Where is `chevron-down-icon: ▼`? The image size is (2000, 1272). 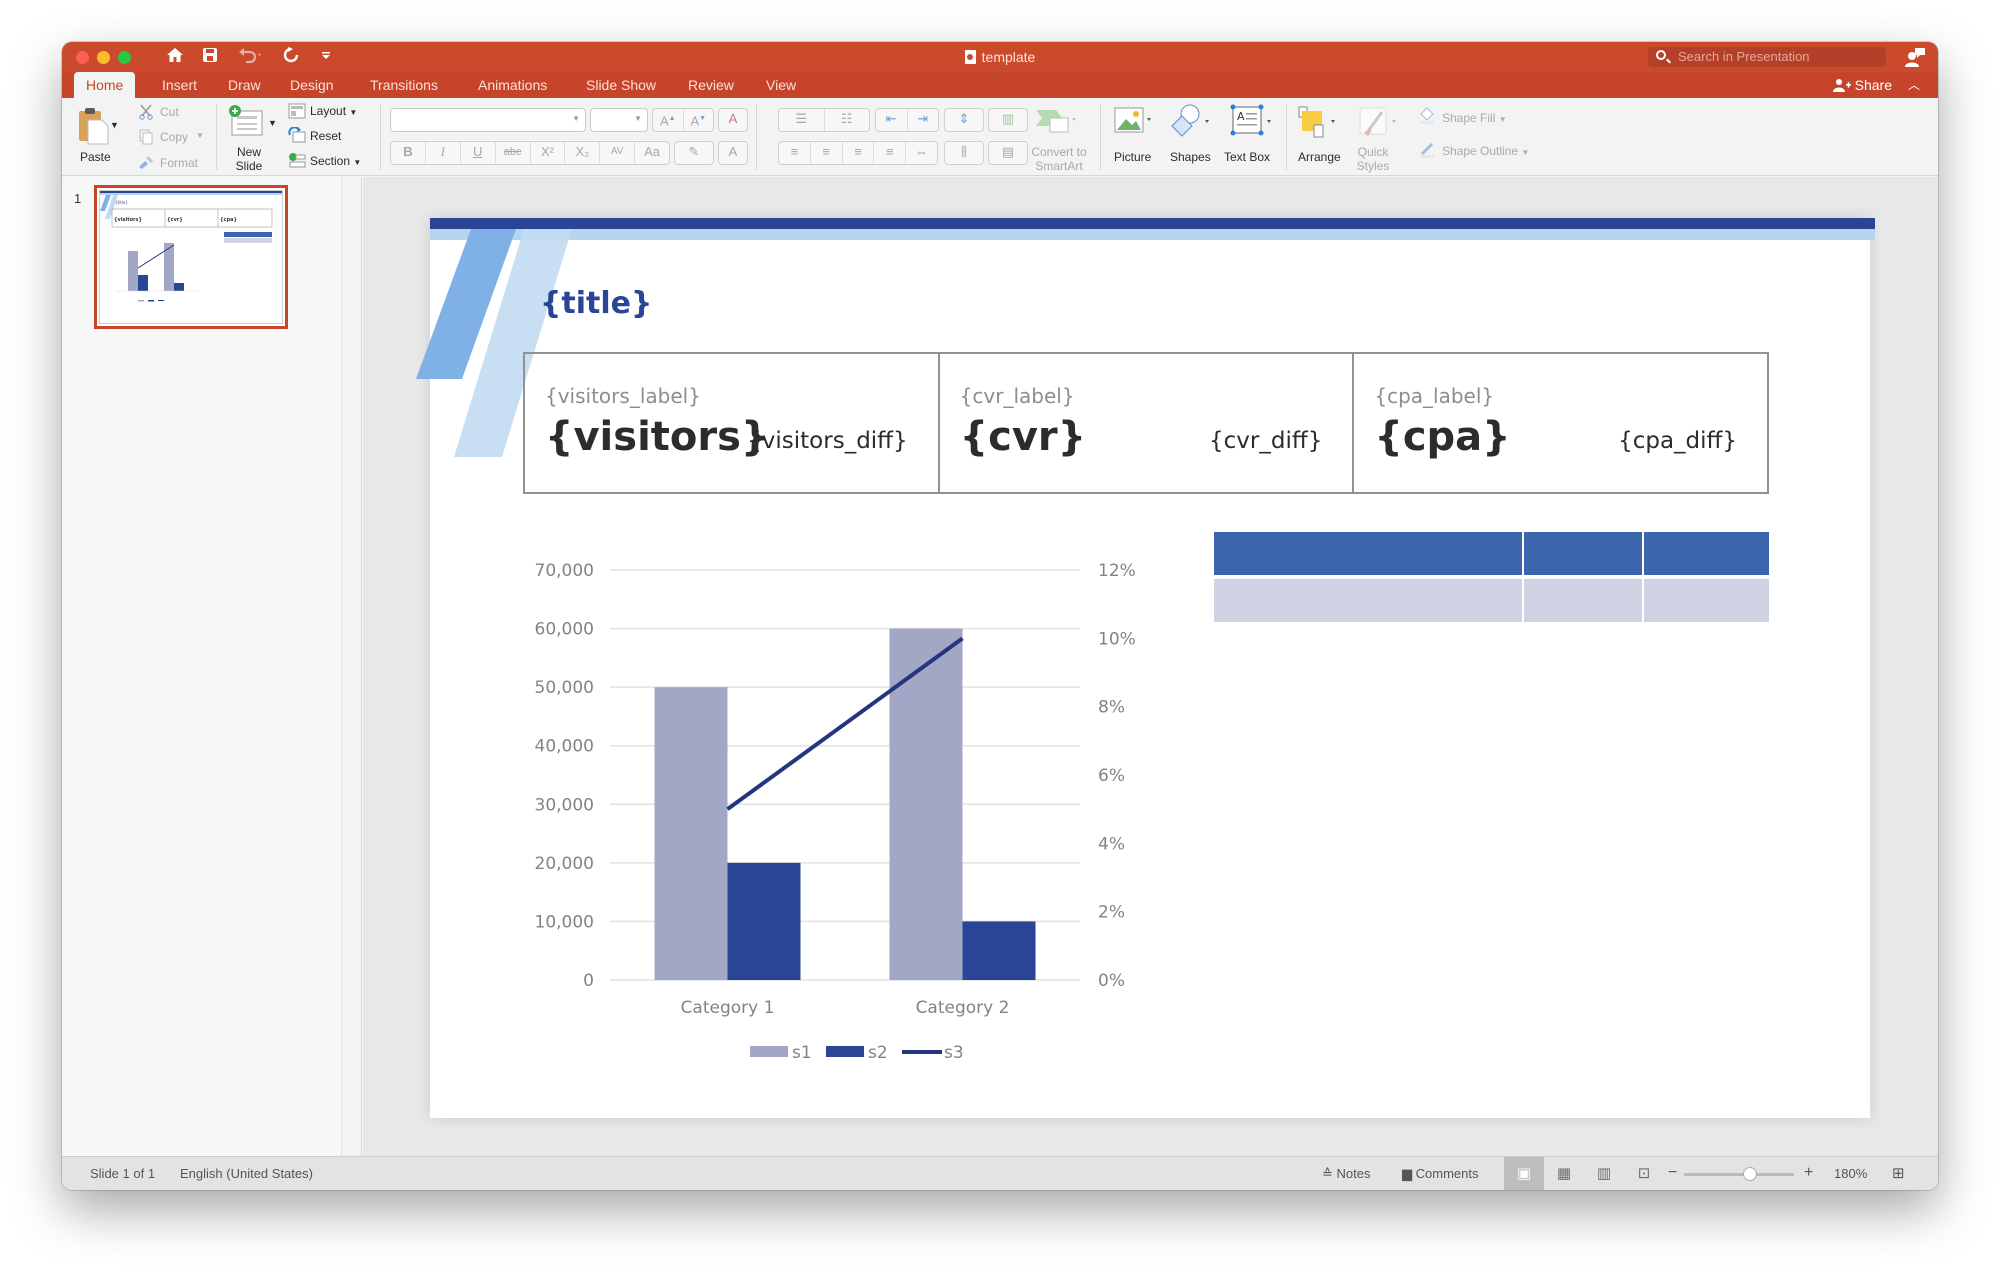
chevron-down-icon: ▼ is located at coordinates (576, 118).